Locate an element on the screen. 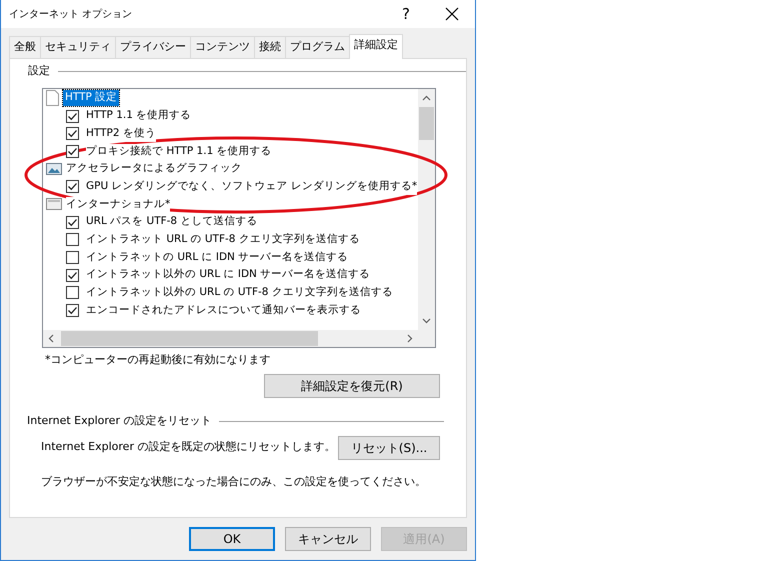 This screenshot has height=561, width=765. checkbox-label: GPU レンダリングでなく、ソフトウェア レンダリングを使用する* is located at coordinates (252, 186).